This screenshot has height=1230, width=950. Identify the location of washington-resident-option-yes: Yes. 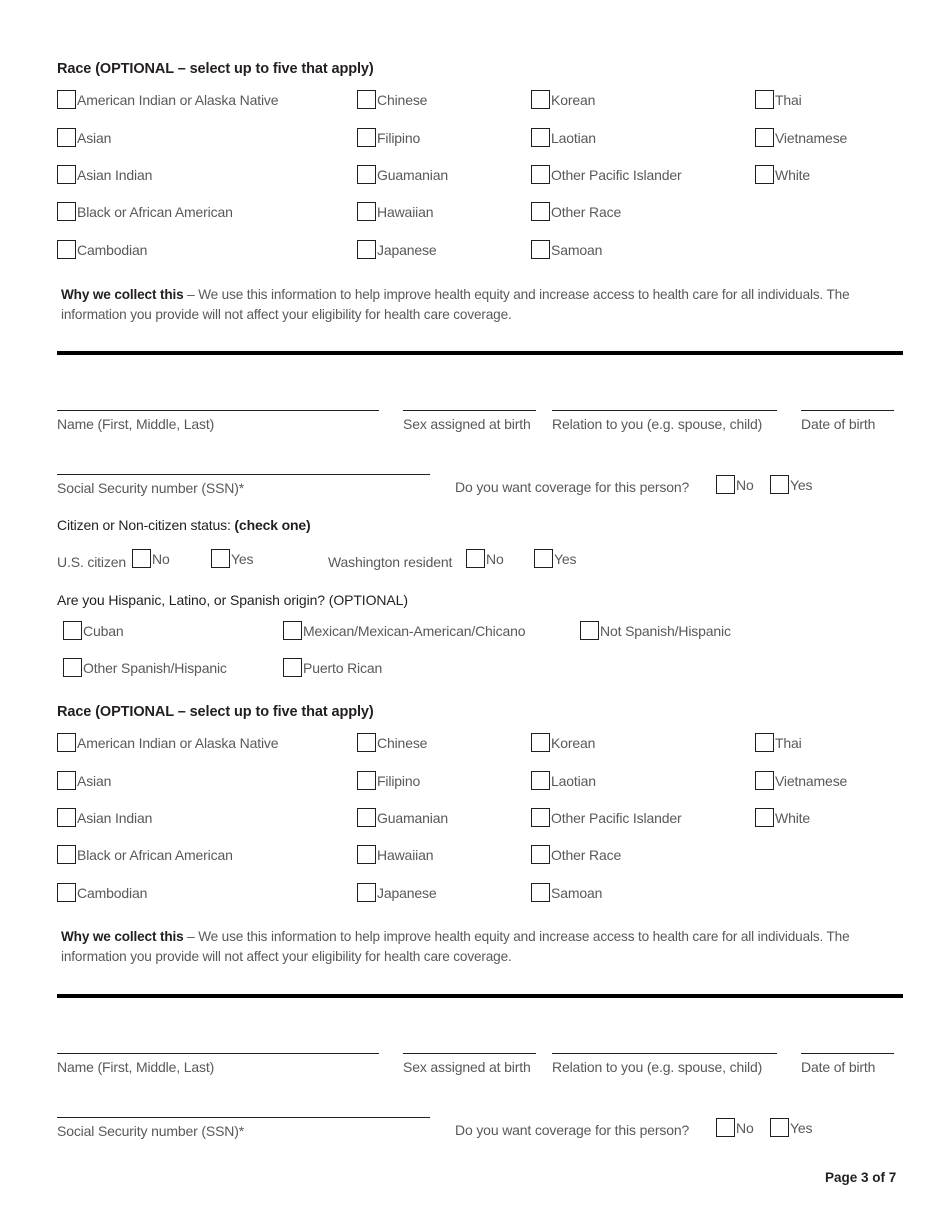
(555, 558).